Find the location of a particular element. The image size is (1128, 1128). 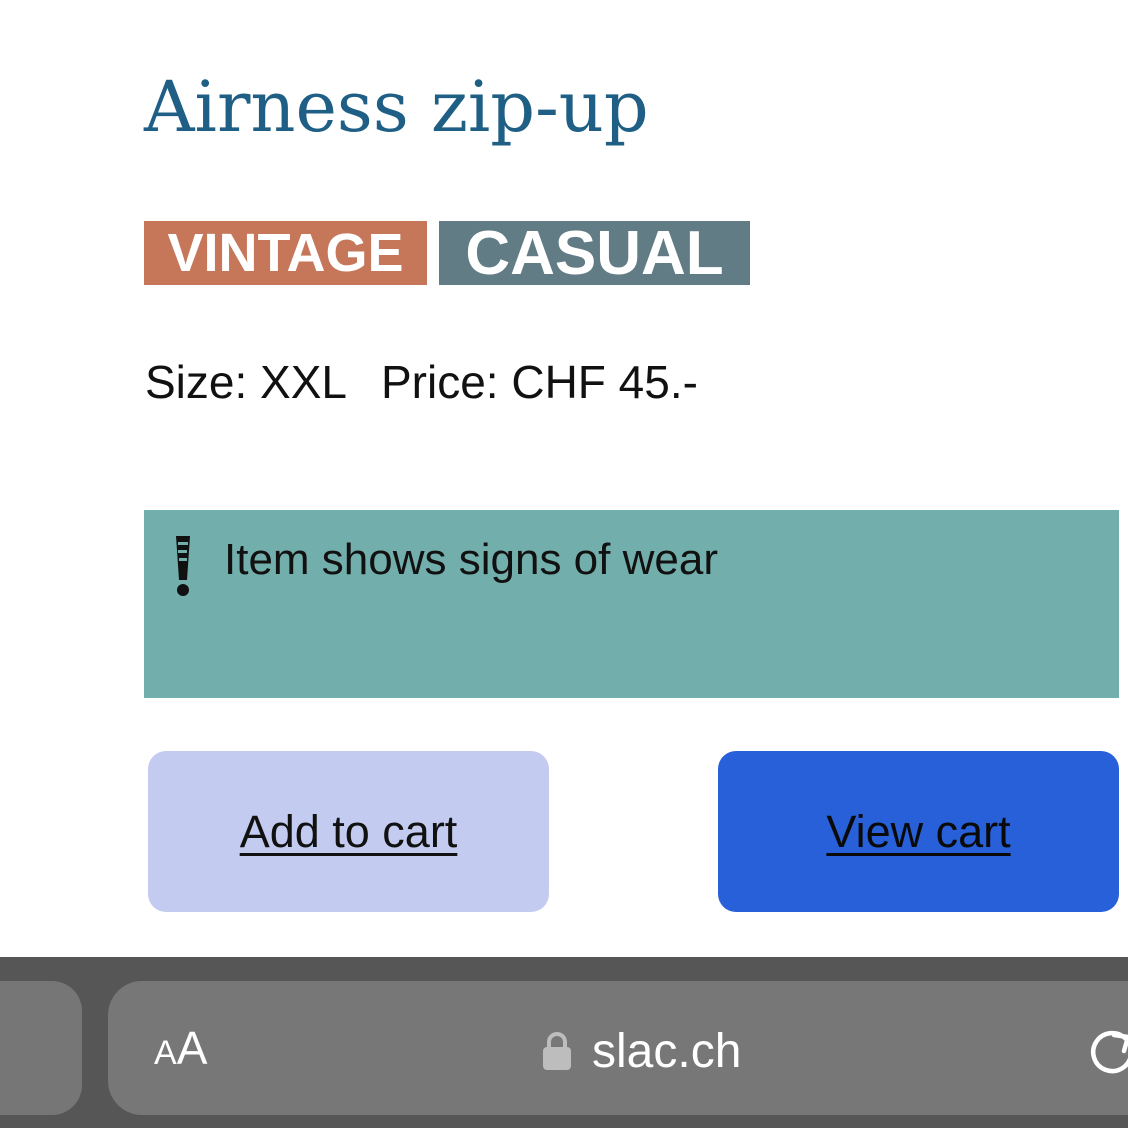

exclamation-icon is located at coordinates (183, 566).